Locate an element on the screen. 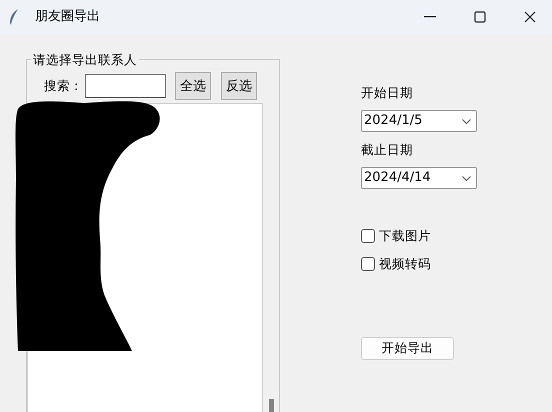 This screenshot has width=552, height=412. minimize-icon is located at coordinates (430, 17).